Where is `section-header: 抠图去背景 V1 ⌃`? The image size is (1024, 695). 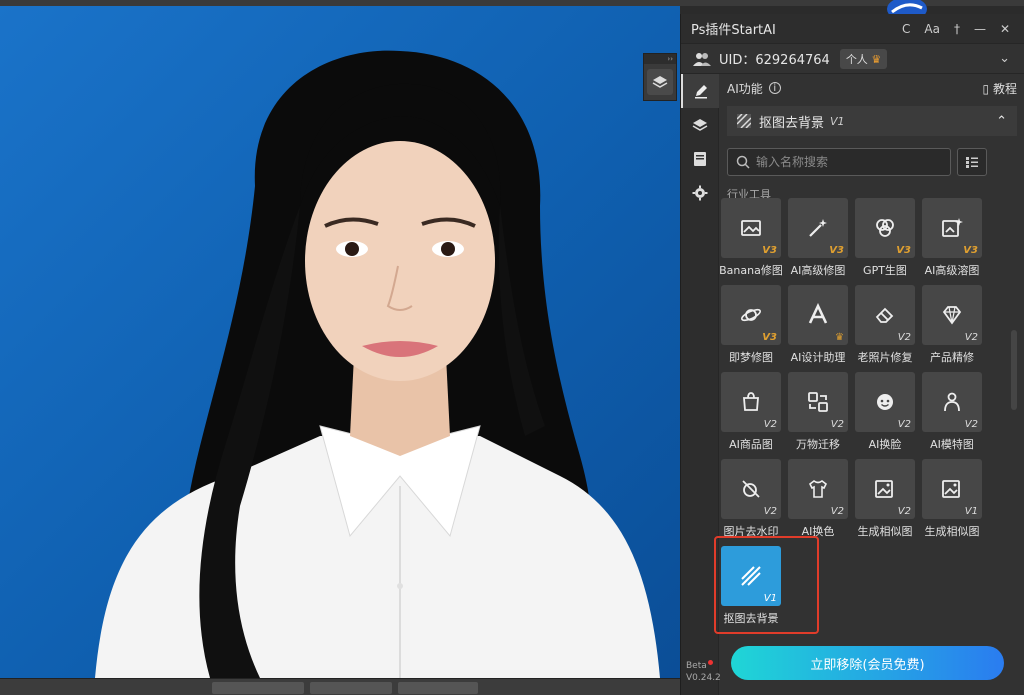
section-header: 抠图去背景 V1 ⌃ is located at coordinates (872, 121).